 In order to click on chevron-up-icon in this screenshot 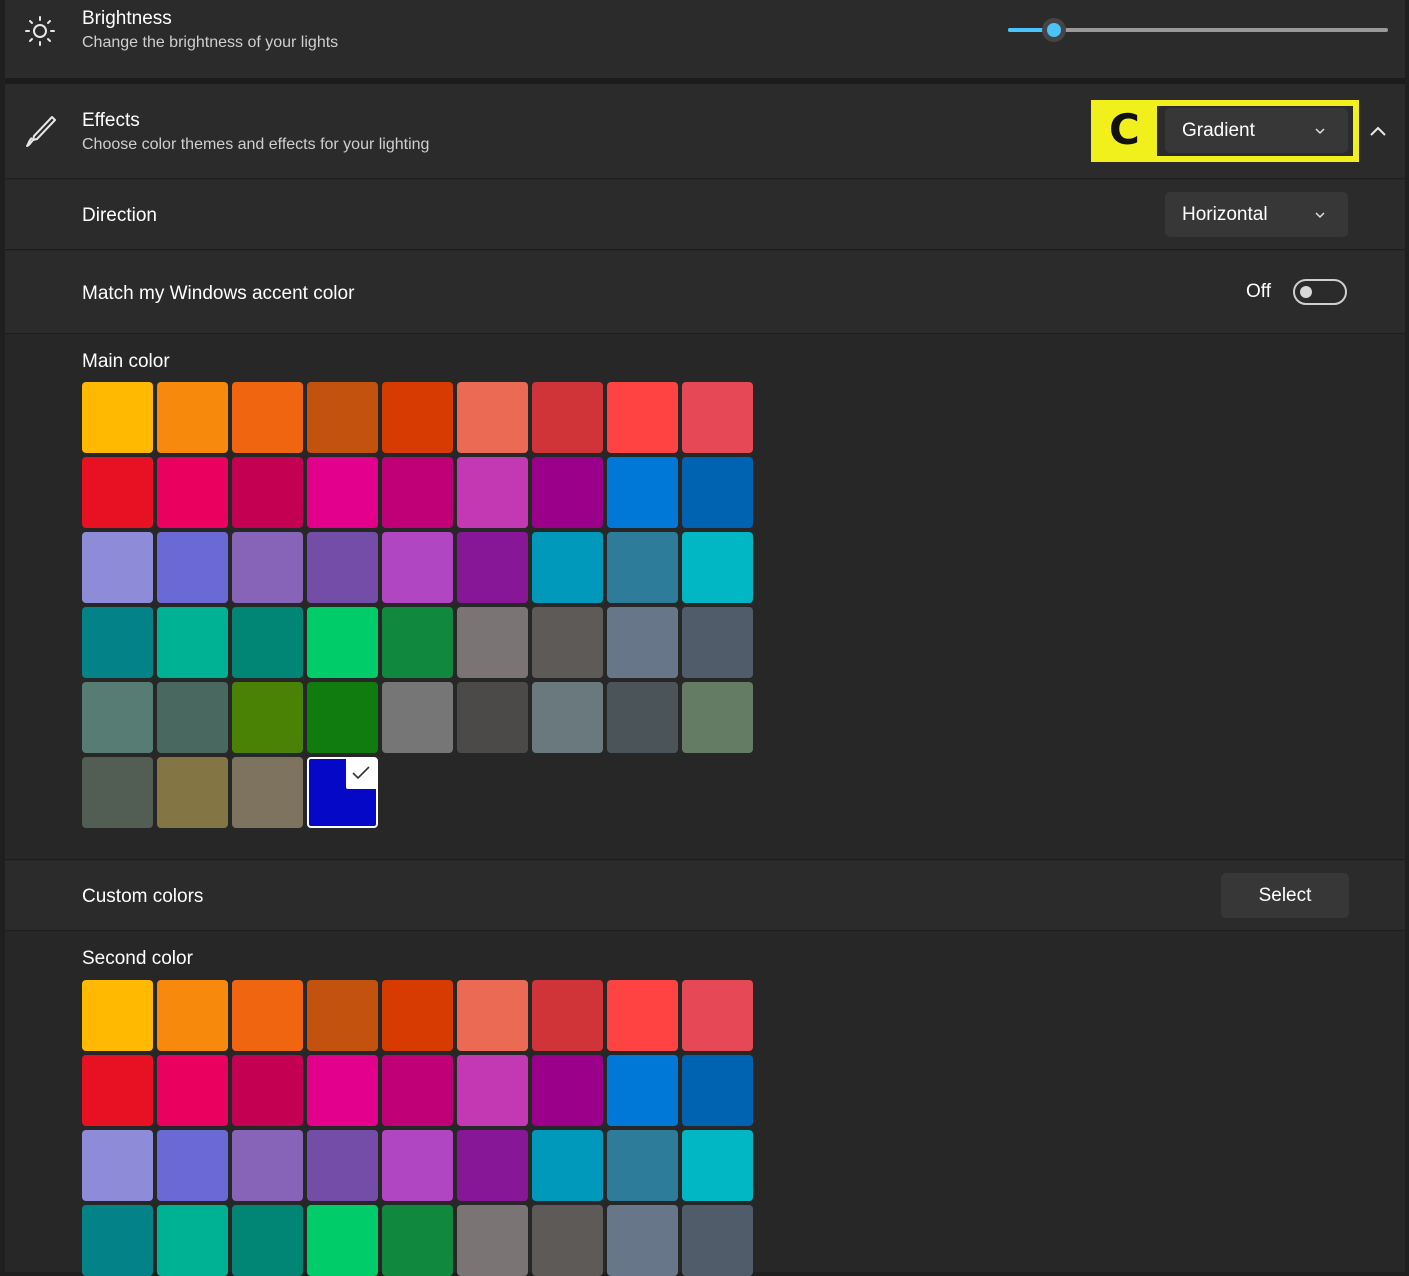, I will do `click(1378, 131)`.